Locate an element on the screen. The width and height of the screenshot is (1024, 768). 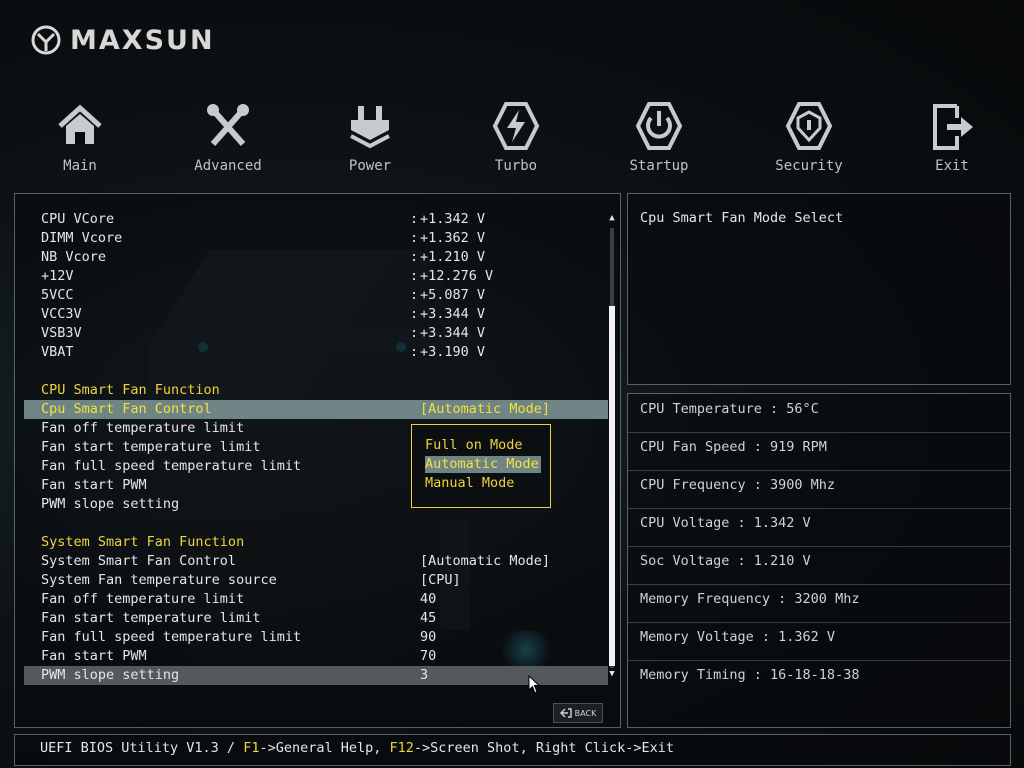
setting-row-cpu-smart-fan-control: Cpu Smart Fan Control [Automatic Mode] is located at coordinates (316, 409).